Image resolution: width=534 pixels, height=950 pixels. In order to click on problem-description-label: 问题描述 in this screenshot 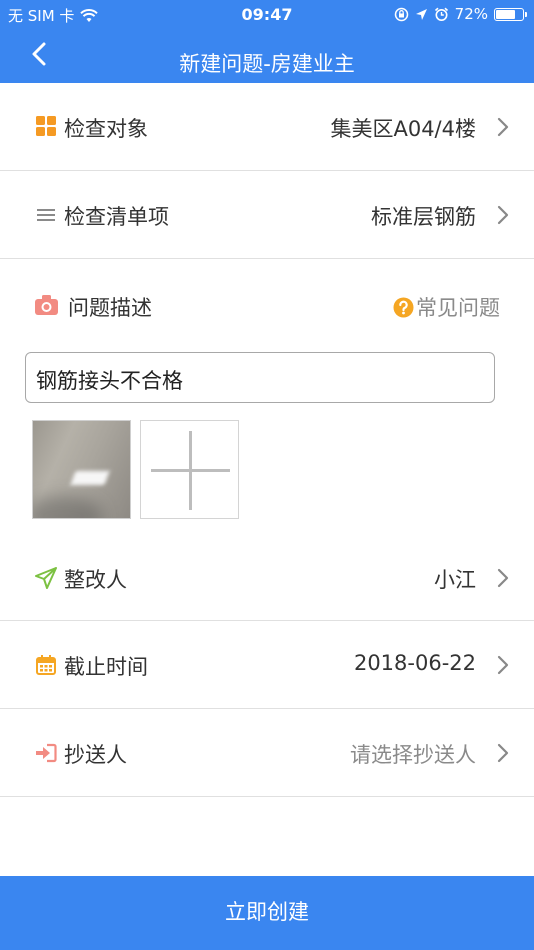, I will do `click(110, 308)`.